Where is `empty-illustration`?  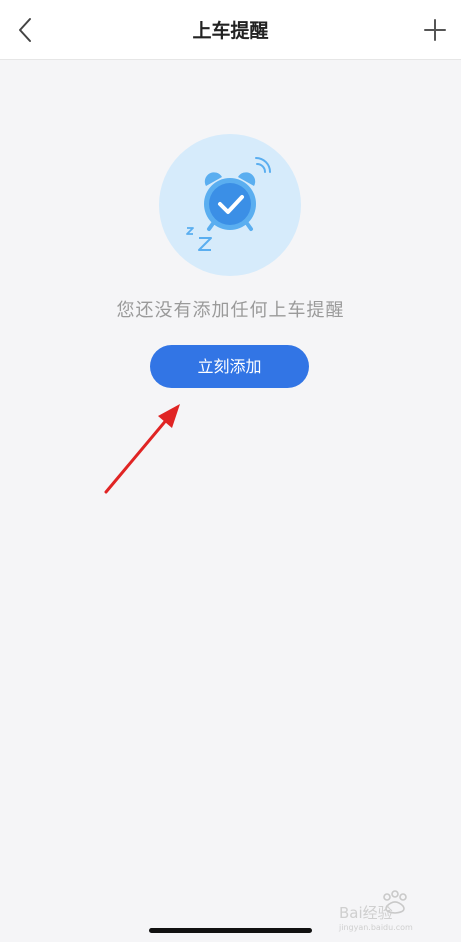 empty-illustration is located at coordinates (230, 205).